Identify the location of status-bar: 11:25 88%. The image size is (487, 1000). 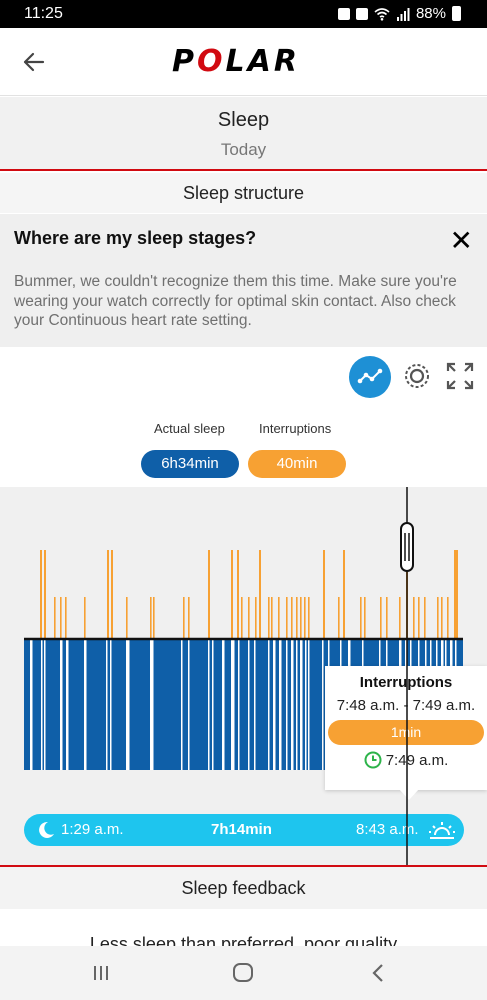
(243, 14).